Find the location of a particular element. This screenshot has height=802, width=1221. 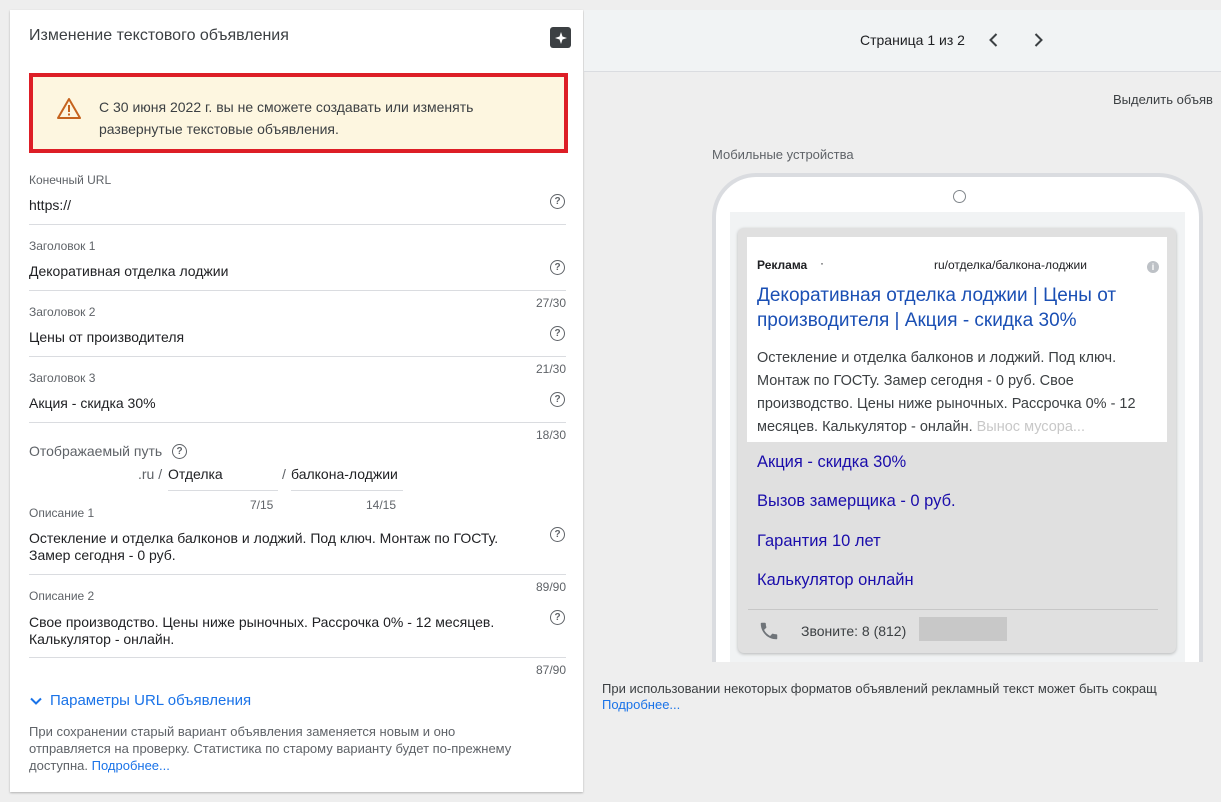

display-path-label: Отображаемый путь is located at coordinates (96, 451).